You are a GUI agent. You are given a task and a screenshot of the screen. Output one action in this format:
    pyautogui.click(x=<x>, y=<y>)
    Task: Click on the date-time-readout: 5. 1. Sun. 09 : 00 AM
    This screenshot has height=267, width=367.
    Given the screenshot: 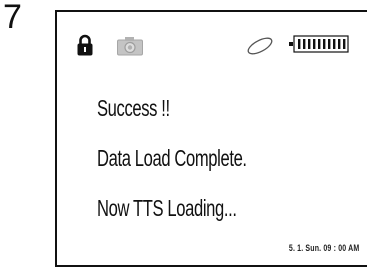 What is the action you would take?
    pyautogui.click(x=323, y=248)
    